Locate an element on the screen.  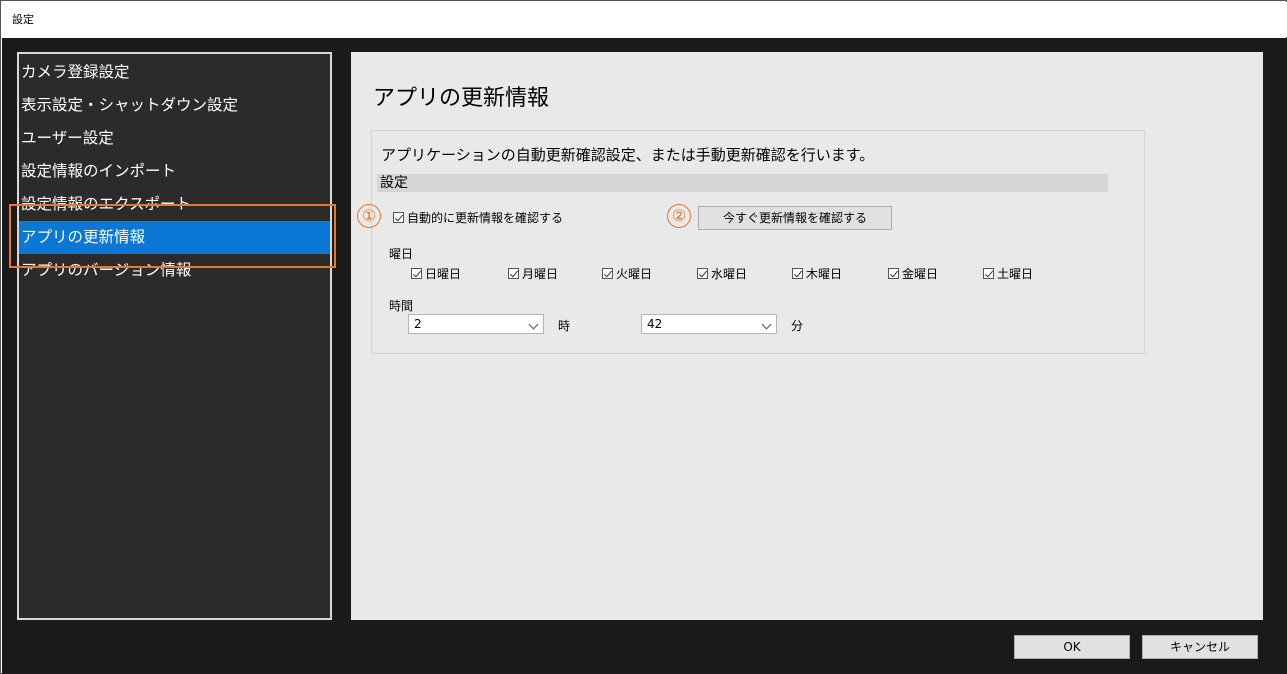
sidebar-item-camera-registration: カメラ登録設定 is located at coordinates (174, 72).